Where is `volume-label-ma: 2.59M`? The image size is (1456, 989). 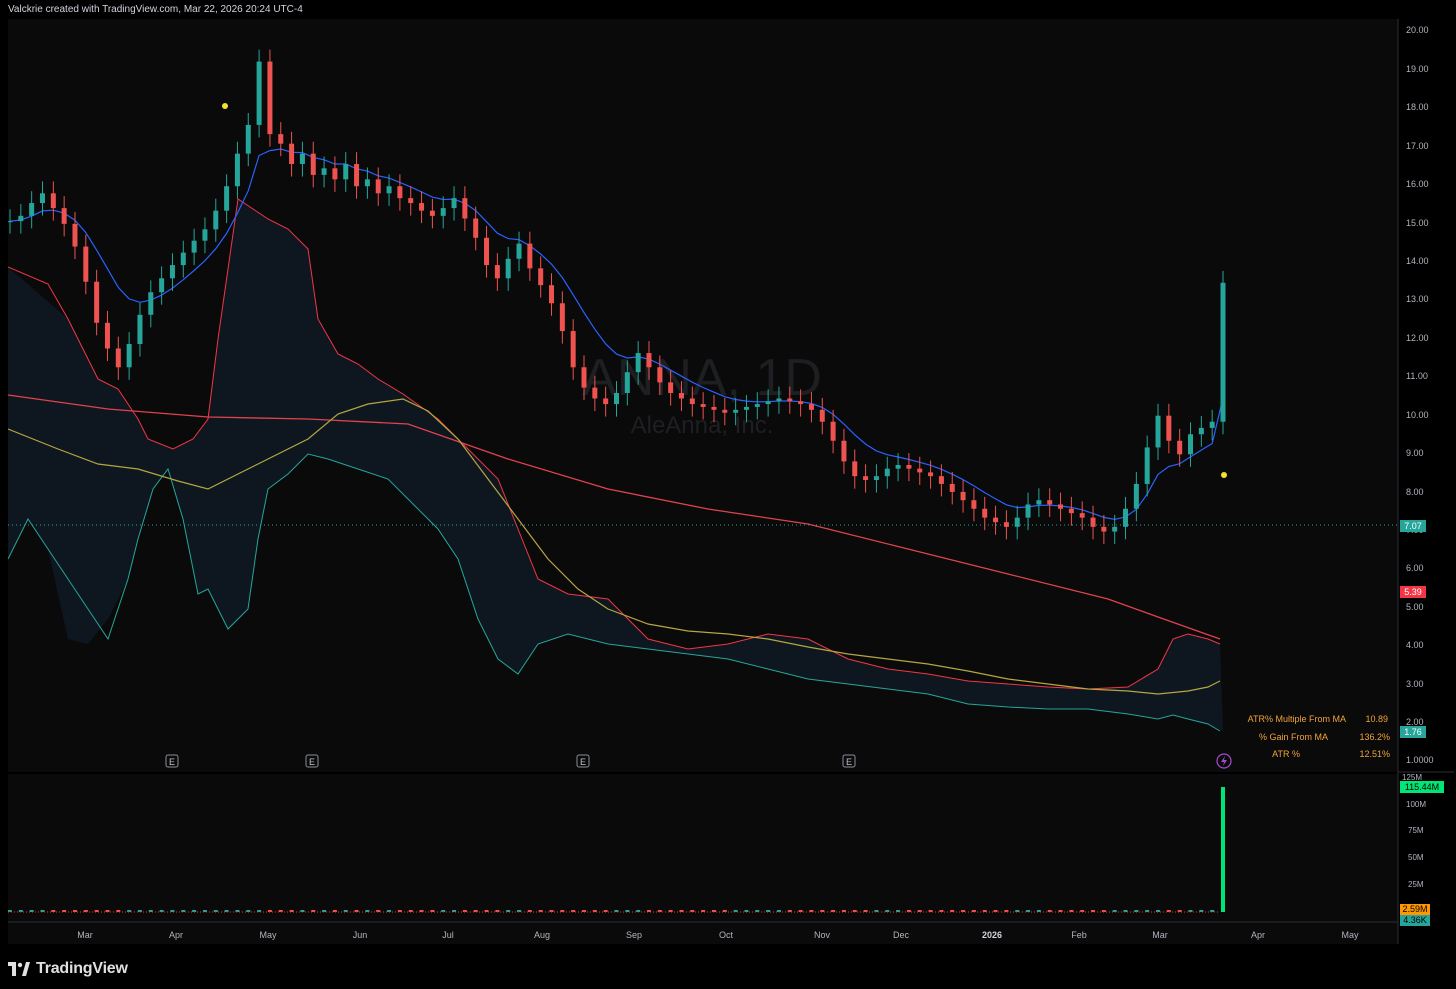
volume-label-ma: 2.59M is located at coordinates (1415, 909).